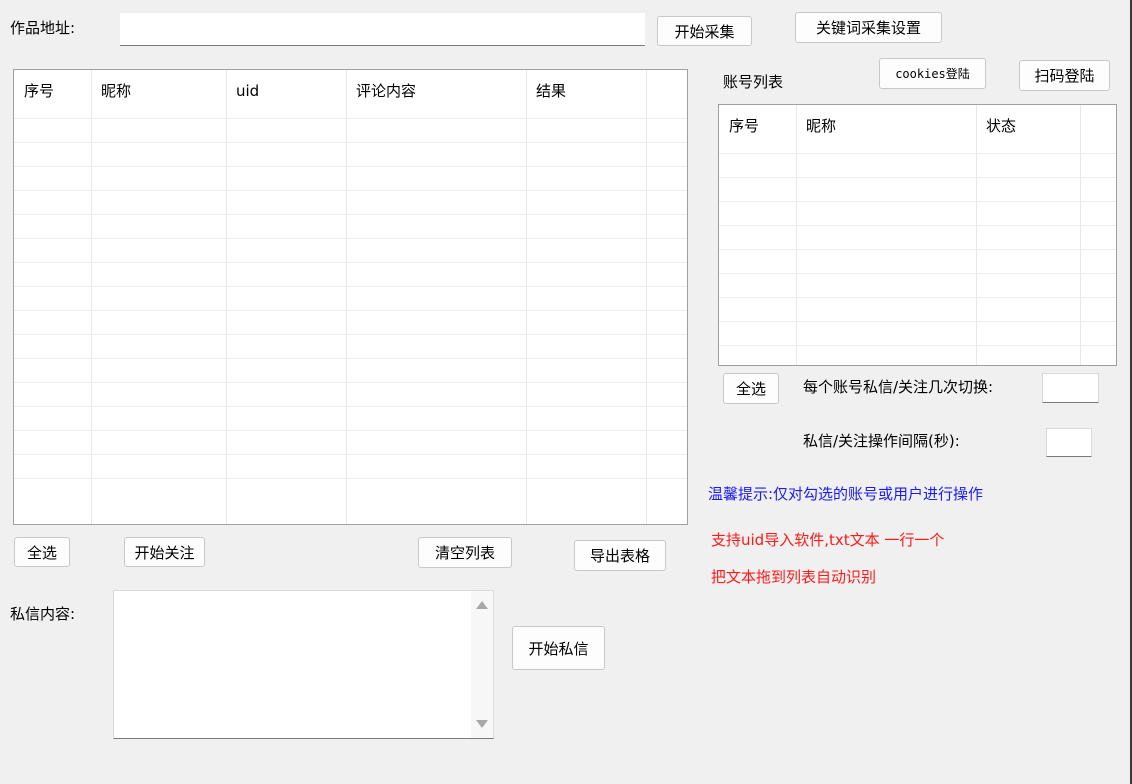  What do you see at coordinates (164, 552) in the screenshot?
I see `start-follow-button: 开始关注` at bounding box center [164, 552].